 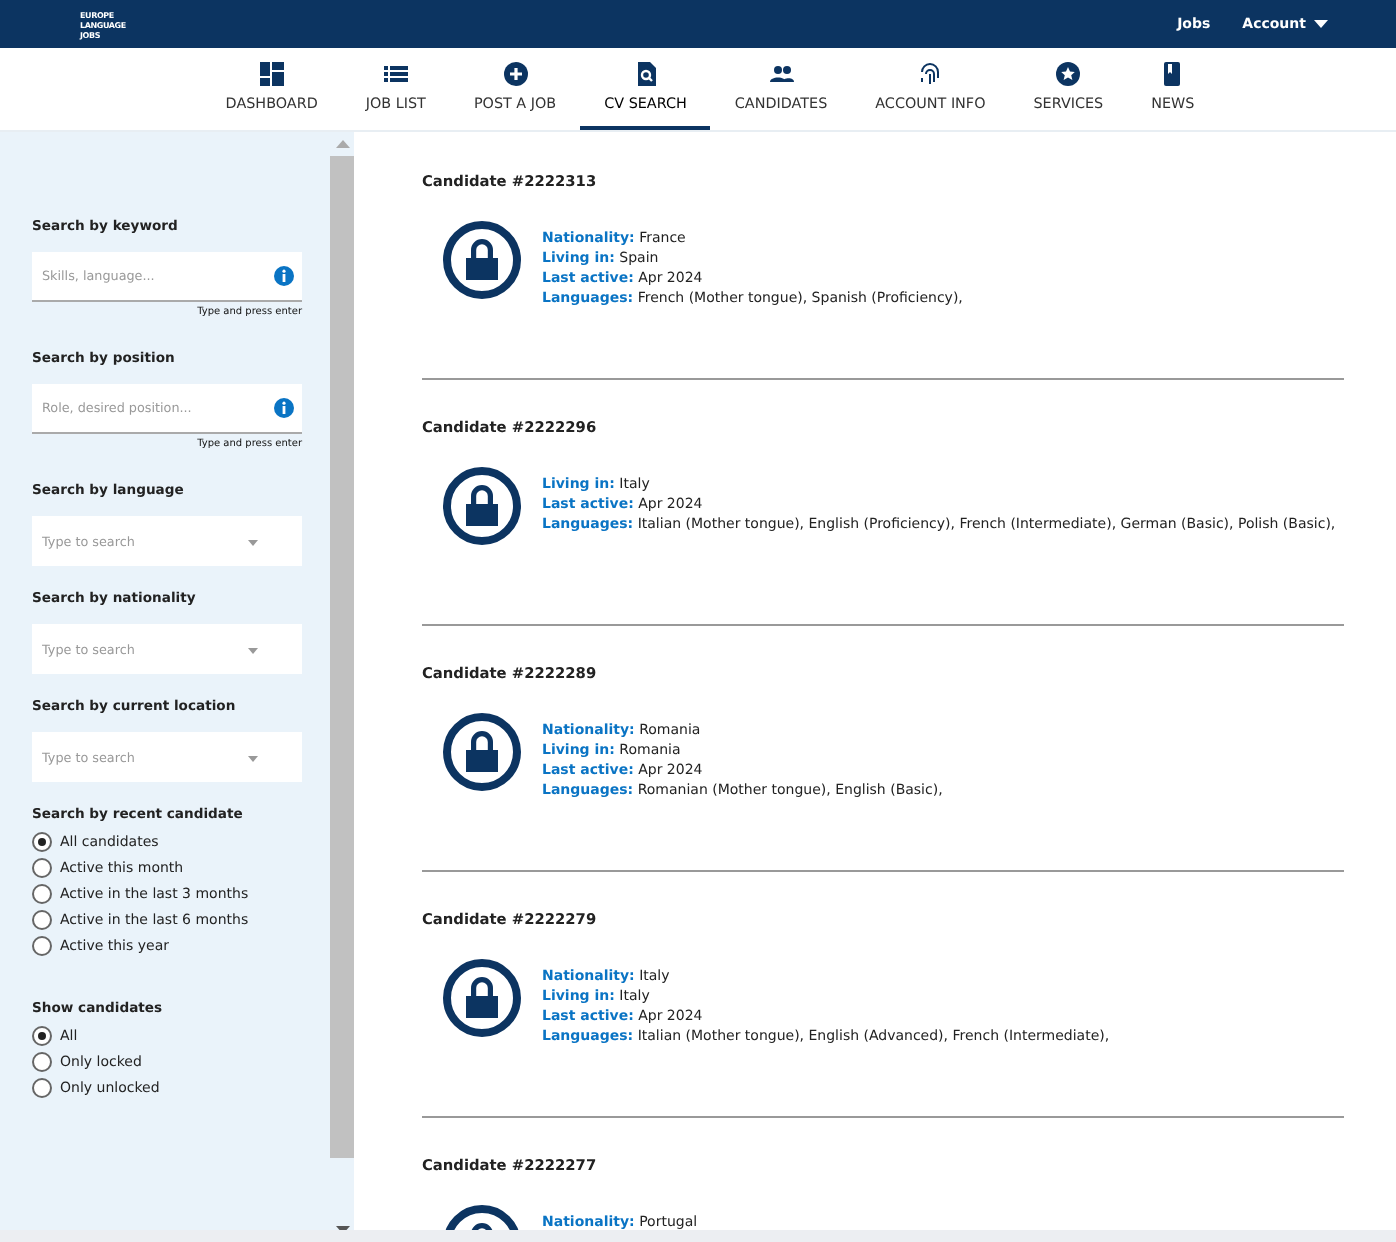 I want to click on people-icon, so click(x=781, y=74).